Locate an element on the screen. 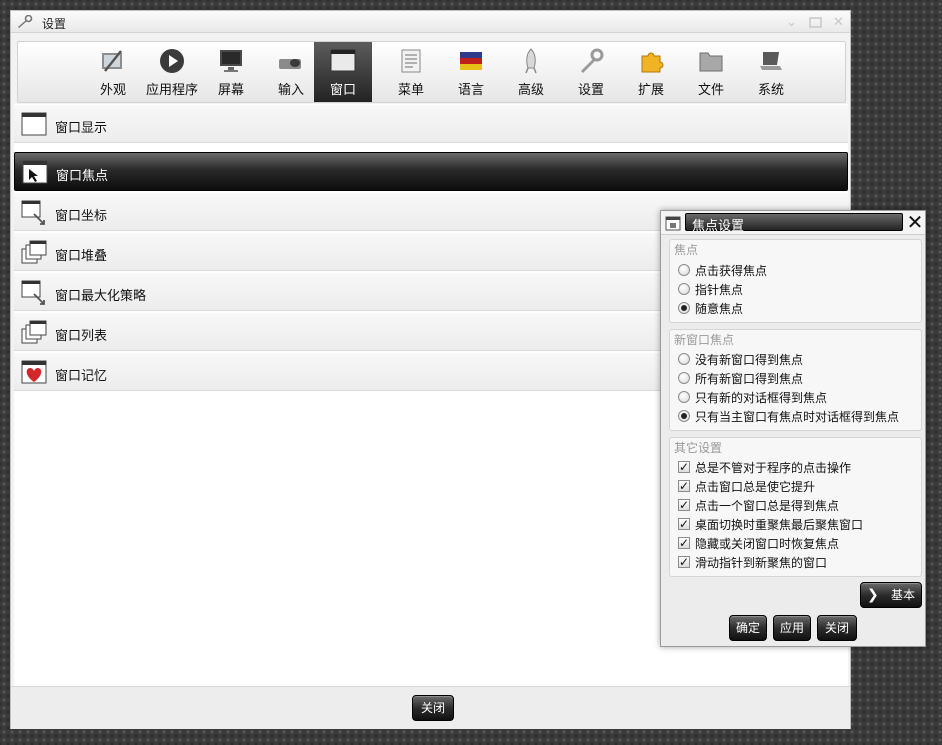  folder-icon is located at coordinates (711, 62).